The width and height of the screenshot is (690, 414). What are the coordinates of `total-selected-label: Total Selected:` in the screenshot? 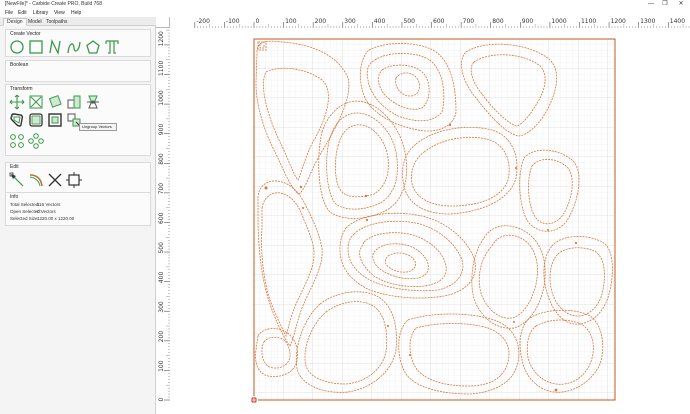 It's located at (25, 204).